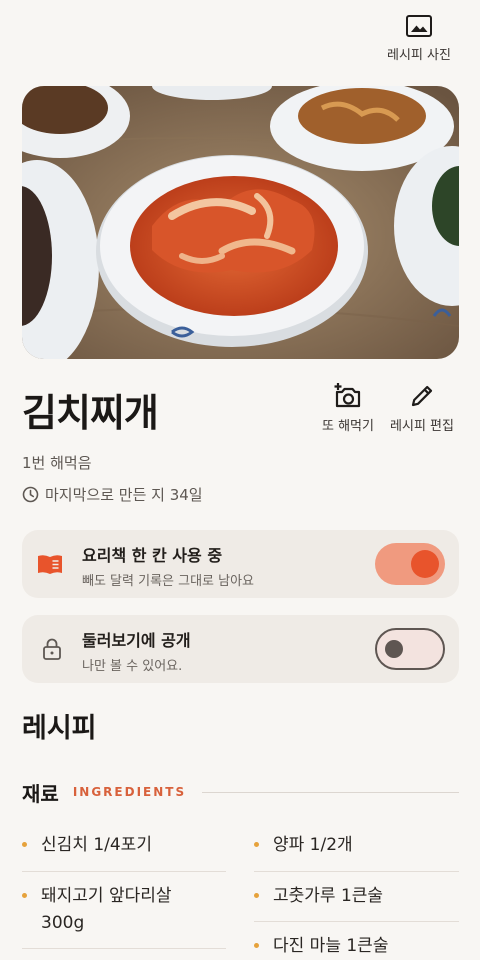 This screenshot has height=960, width=480. Describe the element at coordinates (347, 395) in the screenshot. I see `camera-add-icon` at that location.